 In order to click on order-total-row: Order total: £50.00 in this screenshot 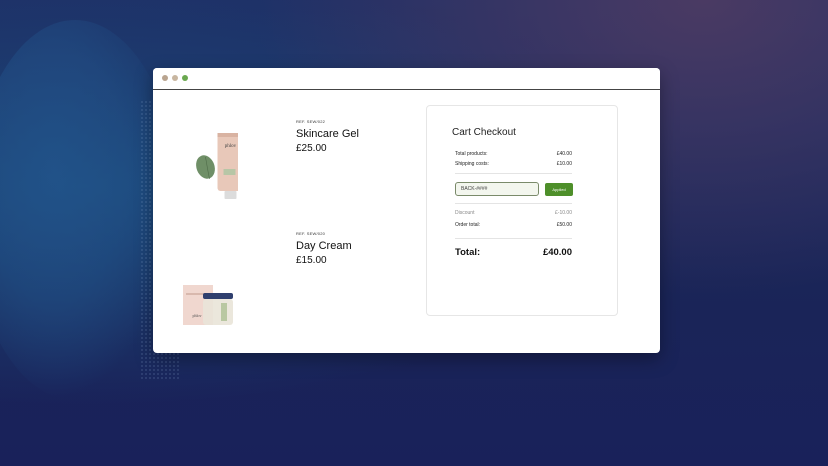, I will do `click(513, 225)`.